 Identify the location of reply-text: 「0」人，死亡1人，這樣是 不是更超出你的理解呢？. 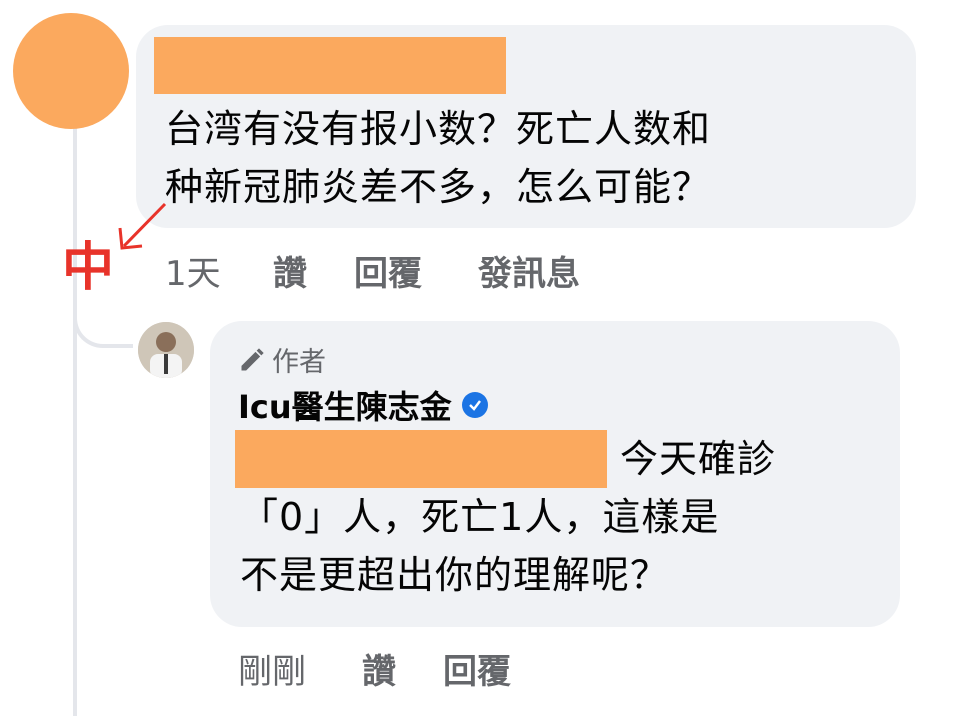
(479, 546).